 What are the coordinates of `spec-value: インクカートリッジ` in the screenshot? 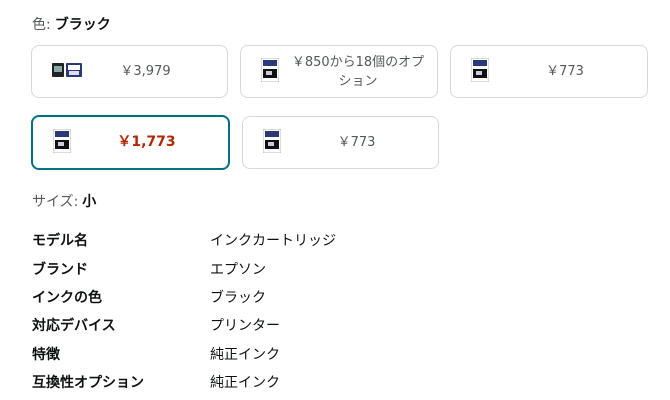 It's located at (273, 241).